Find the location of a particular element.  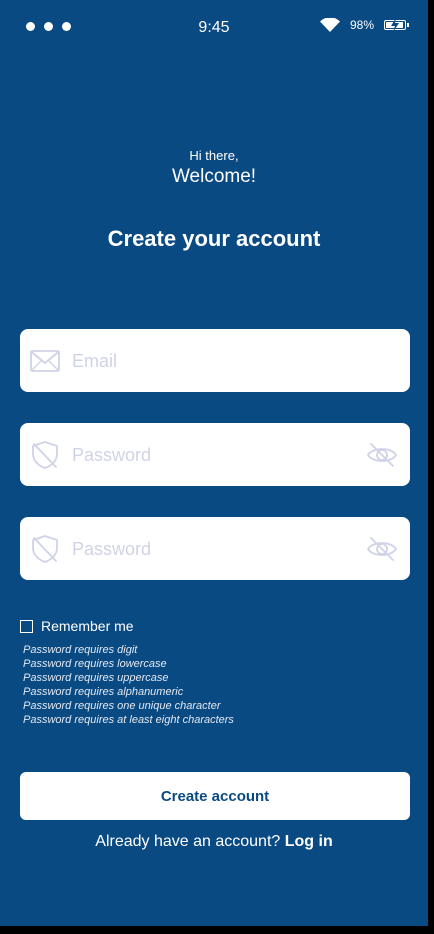

bolt-icon is located at coordinates (395, 25).